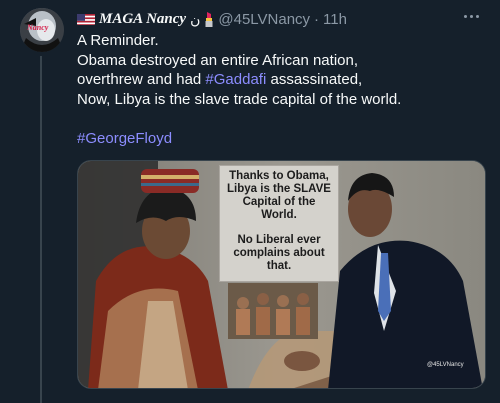  I want to click on tweet-line-3-start: overthrew and had, so click(141, 80).